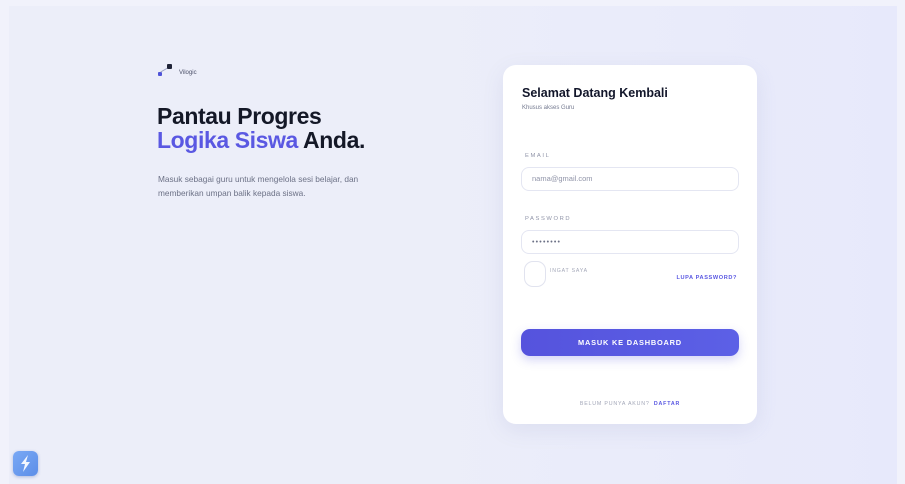 This screenshot has width=905, height=484. I want to click on hero-line1: Pantau Progres, so click(239, 116).